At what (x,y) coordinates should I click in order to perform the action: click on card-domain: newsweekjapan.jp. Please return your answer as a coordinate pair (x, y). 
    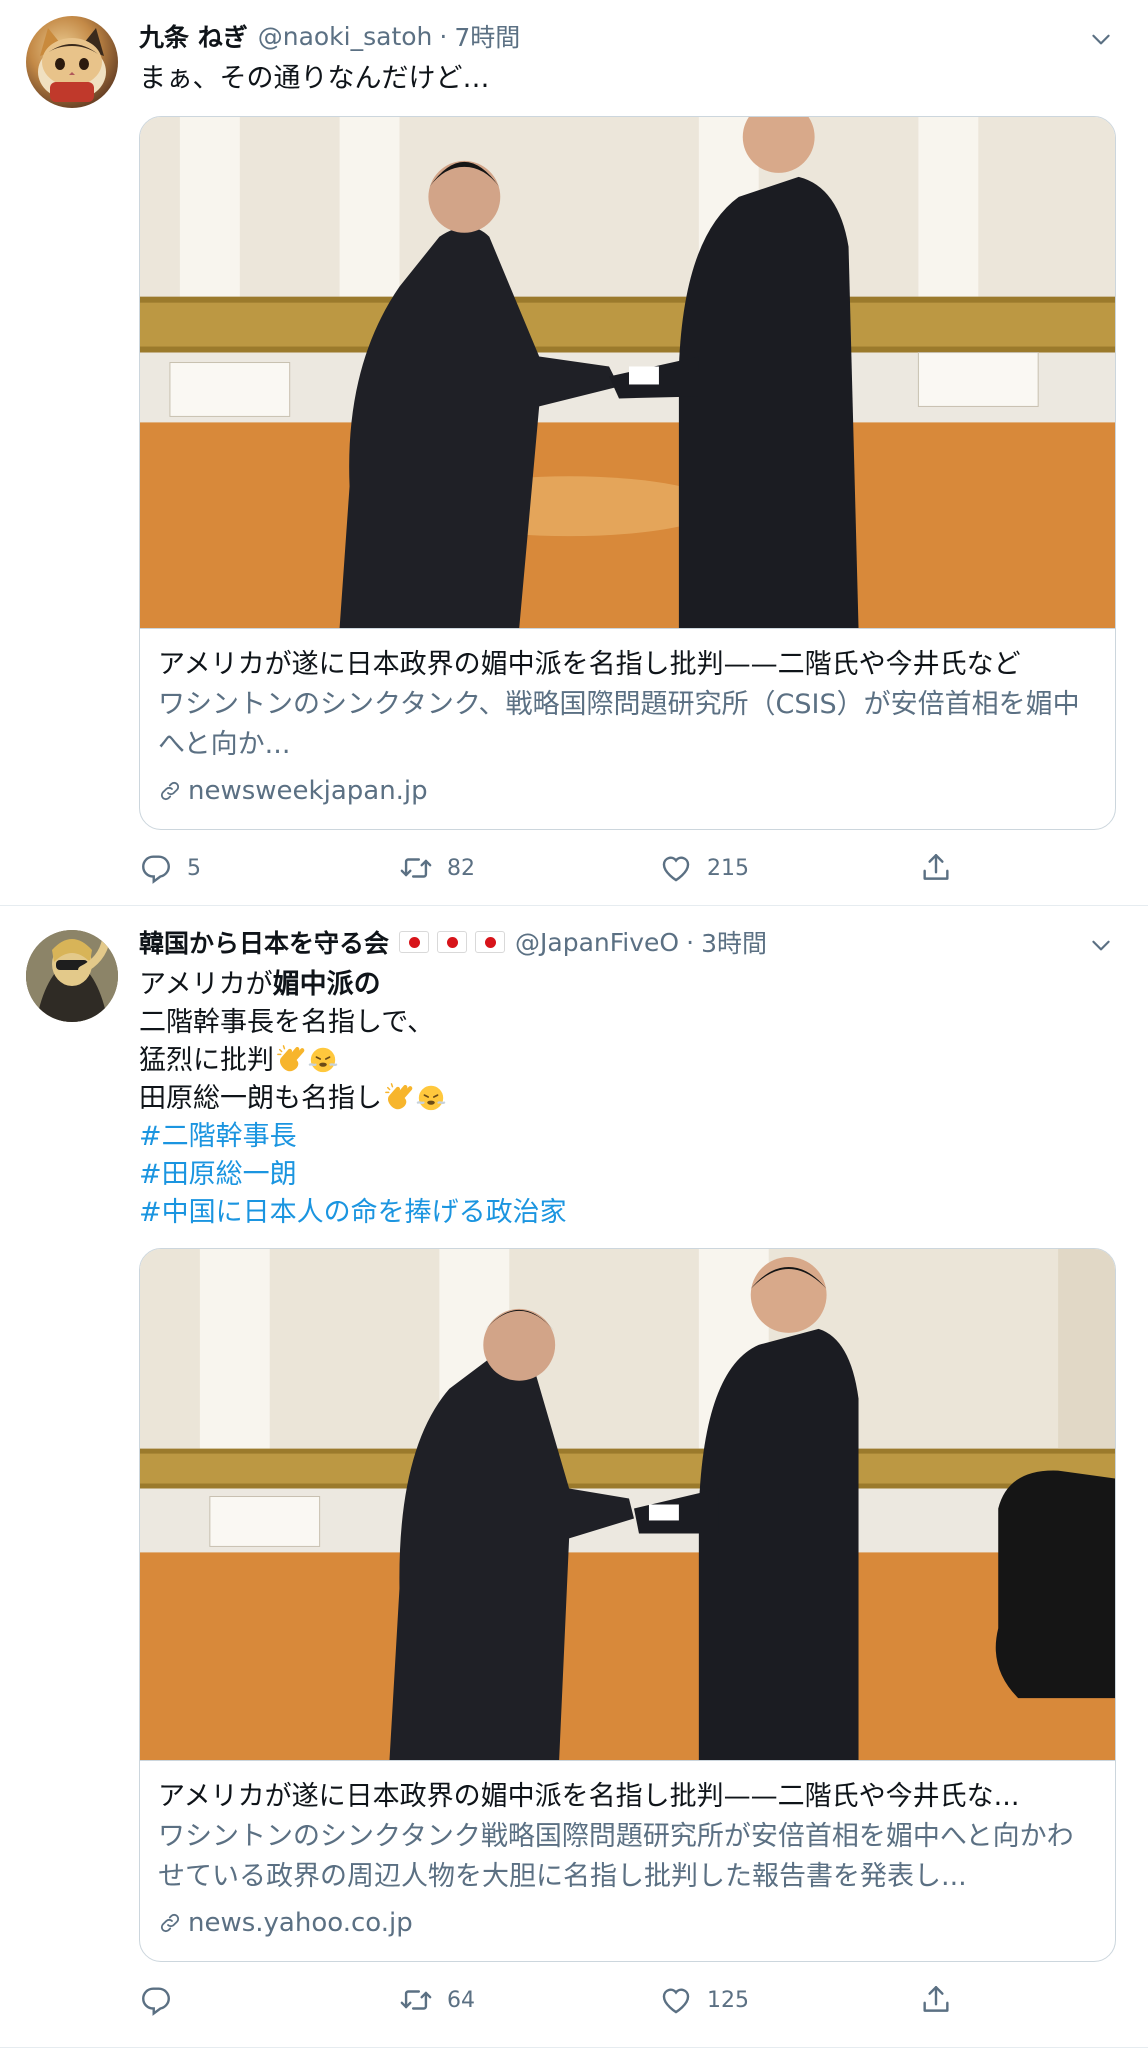
    Looking at the image, I should click on (627, 791).